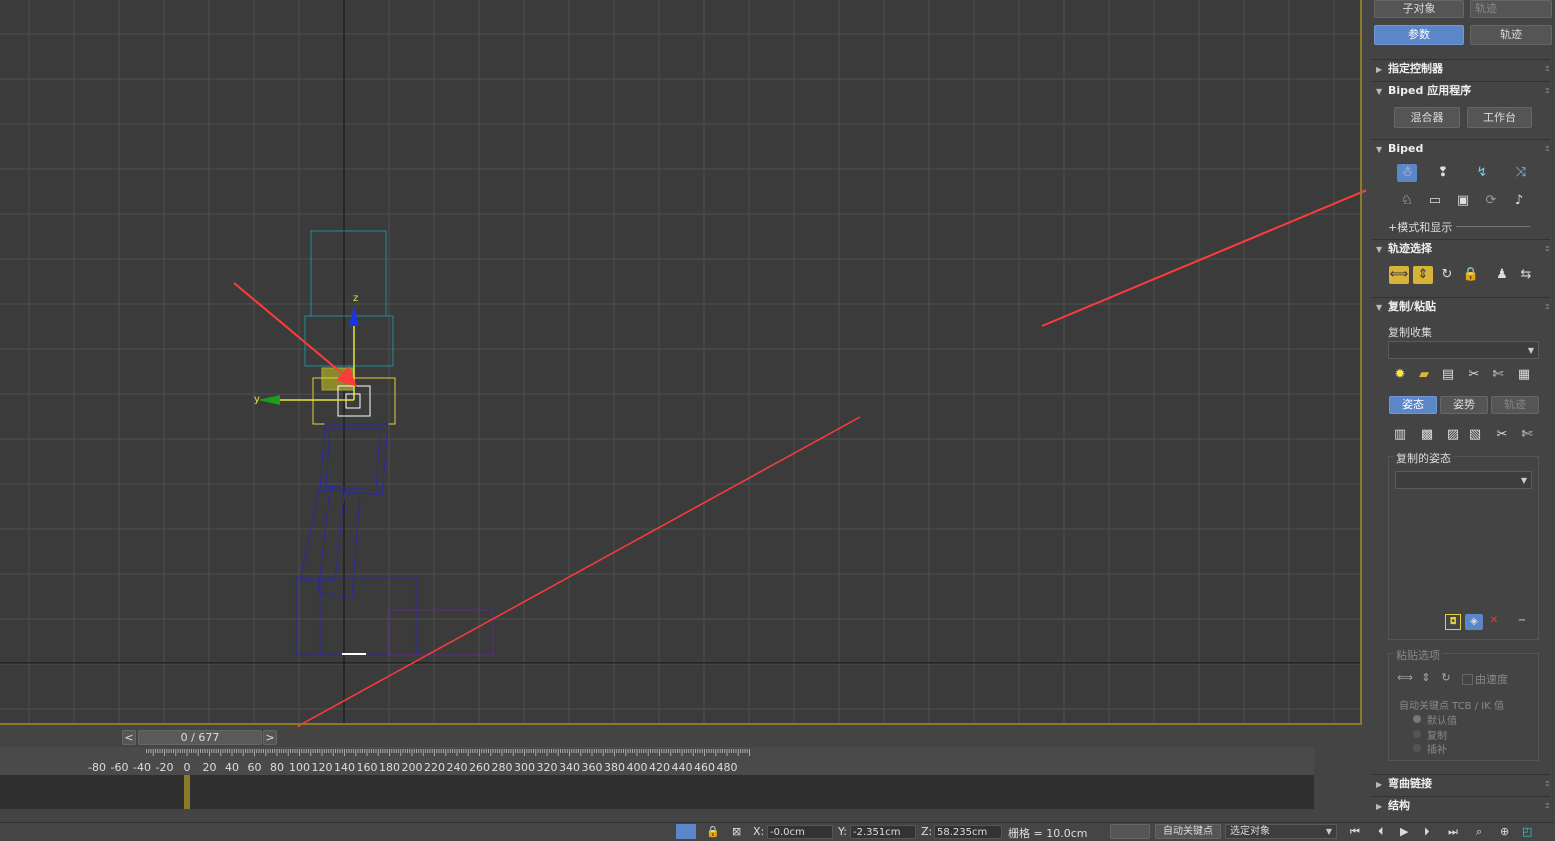 The width and height of the screenshot is (1555, 841). What do you see at coordinates (367, 767) in the screenshot?
I see `timeline-tick-label: 160` at bounding box center [367, 767].